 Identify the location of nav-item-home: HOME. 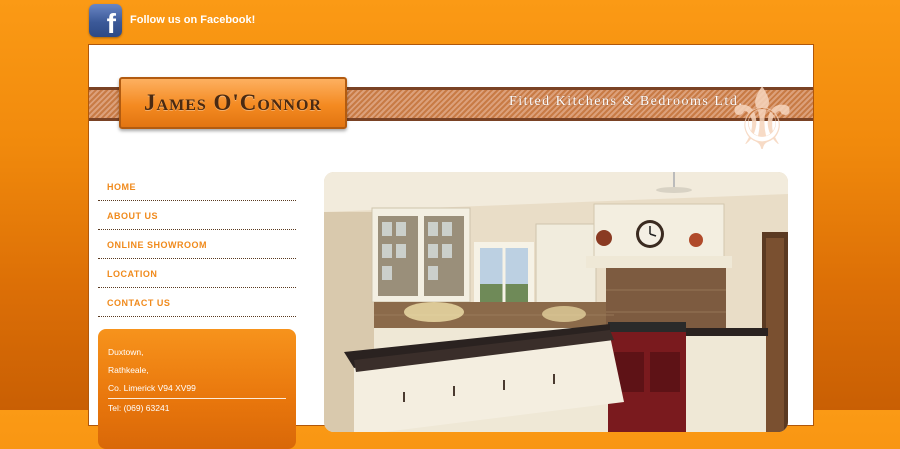
(197, 187).